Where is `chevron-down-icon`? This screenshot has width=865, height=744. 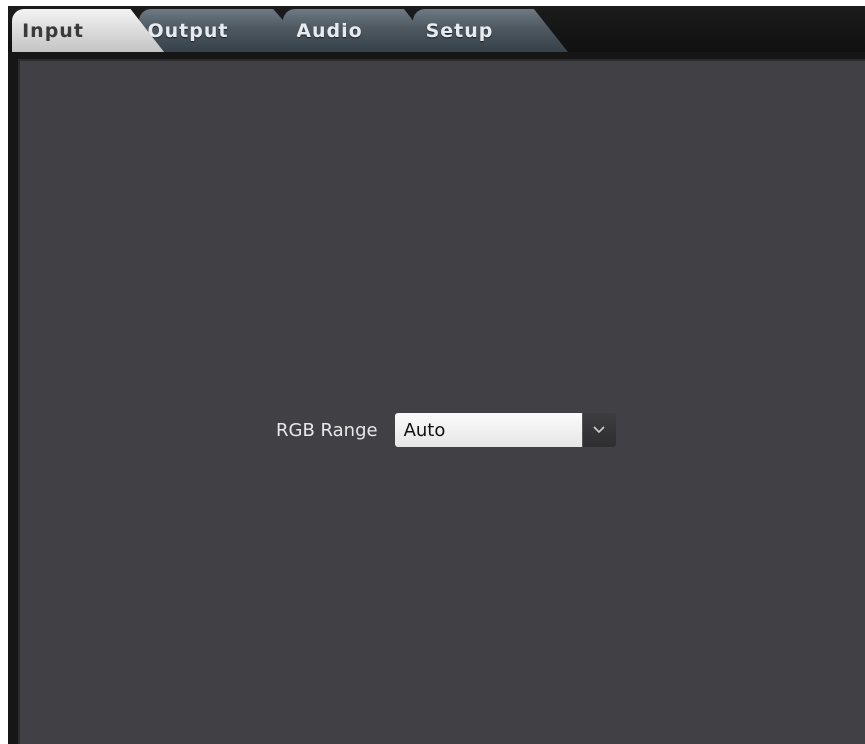 chevron-down-icon is located at coordinates (599, 430).